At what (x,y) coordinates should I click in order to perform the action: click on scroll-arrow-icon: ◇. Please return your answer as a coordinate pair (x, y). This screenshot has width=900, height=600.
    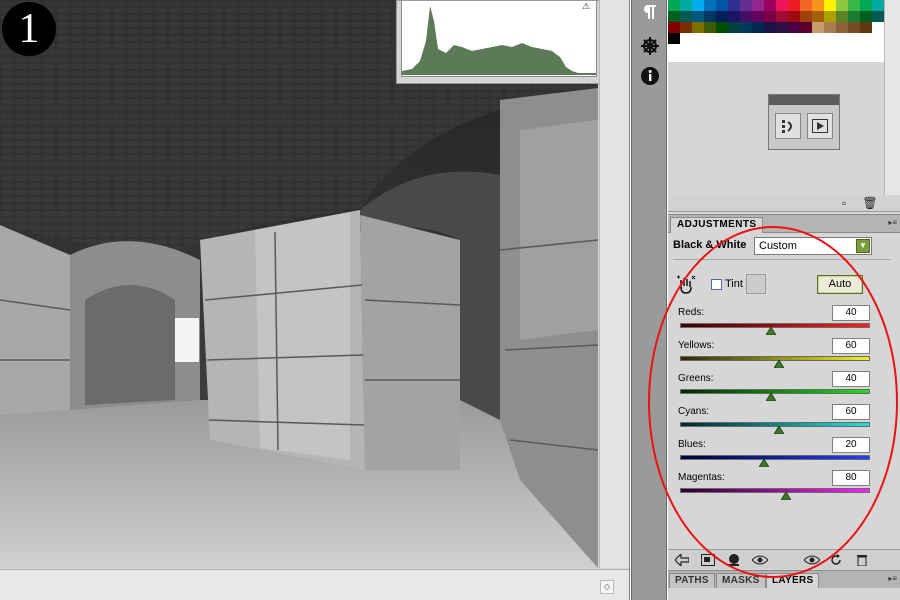
    Looking at the image, I should click on (607, 587).